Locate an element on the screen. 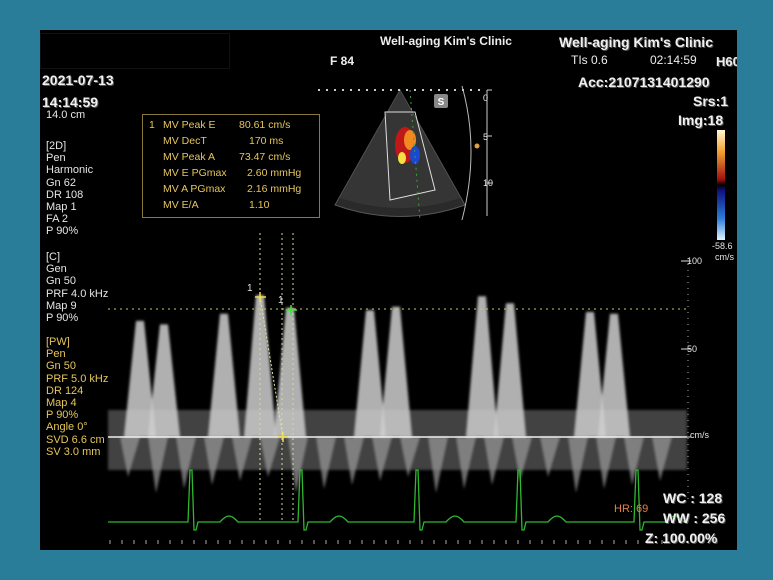  meas-value-5: 1.10 is located at coordinates (259, 205).